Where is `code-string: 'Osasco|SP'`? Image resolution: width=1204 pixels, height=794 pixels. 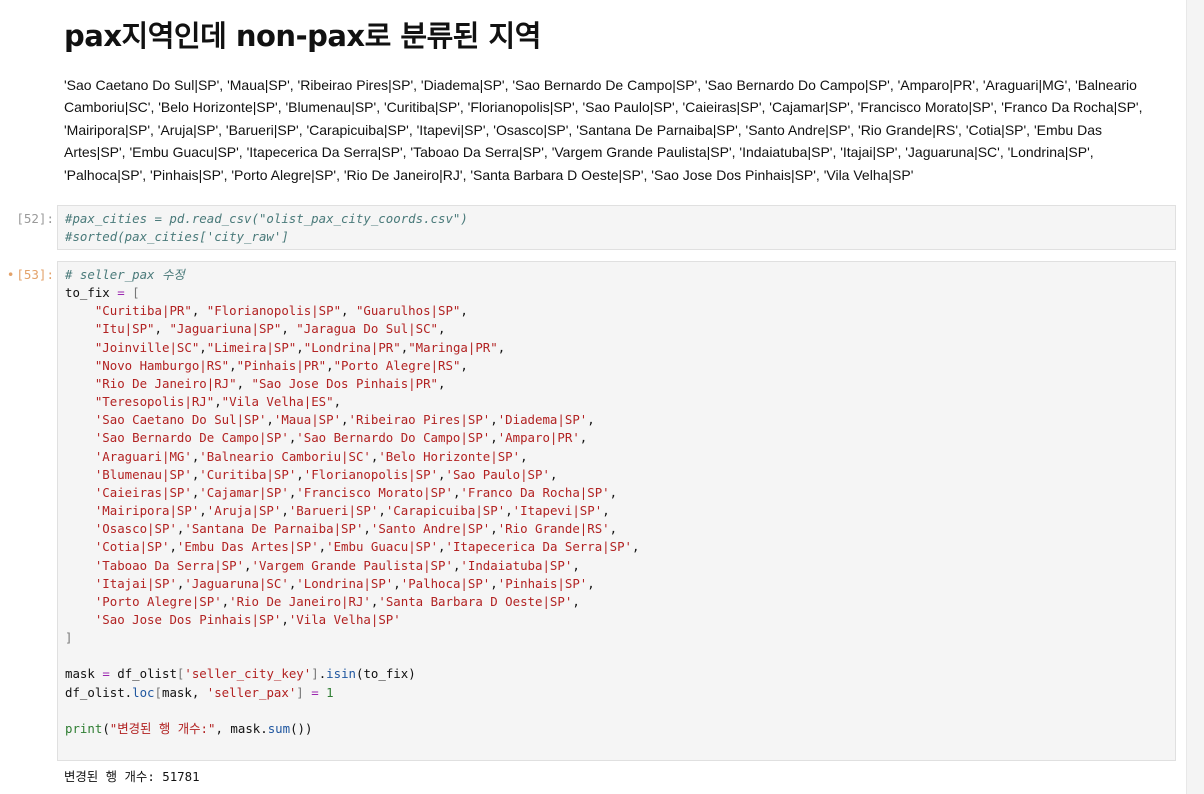 code-string: 'Osasco|SP' is located at coordinates (135, 529).